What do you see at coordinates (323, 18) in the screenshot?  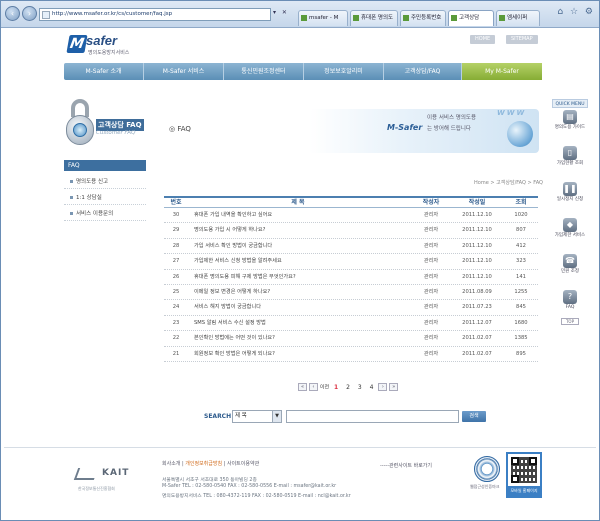 I see `browser-tab: msafer - M` at bounding box center [323, 18].